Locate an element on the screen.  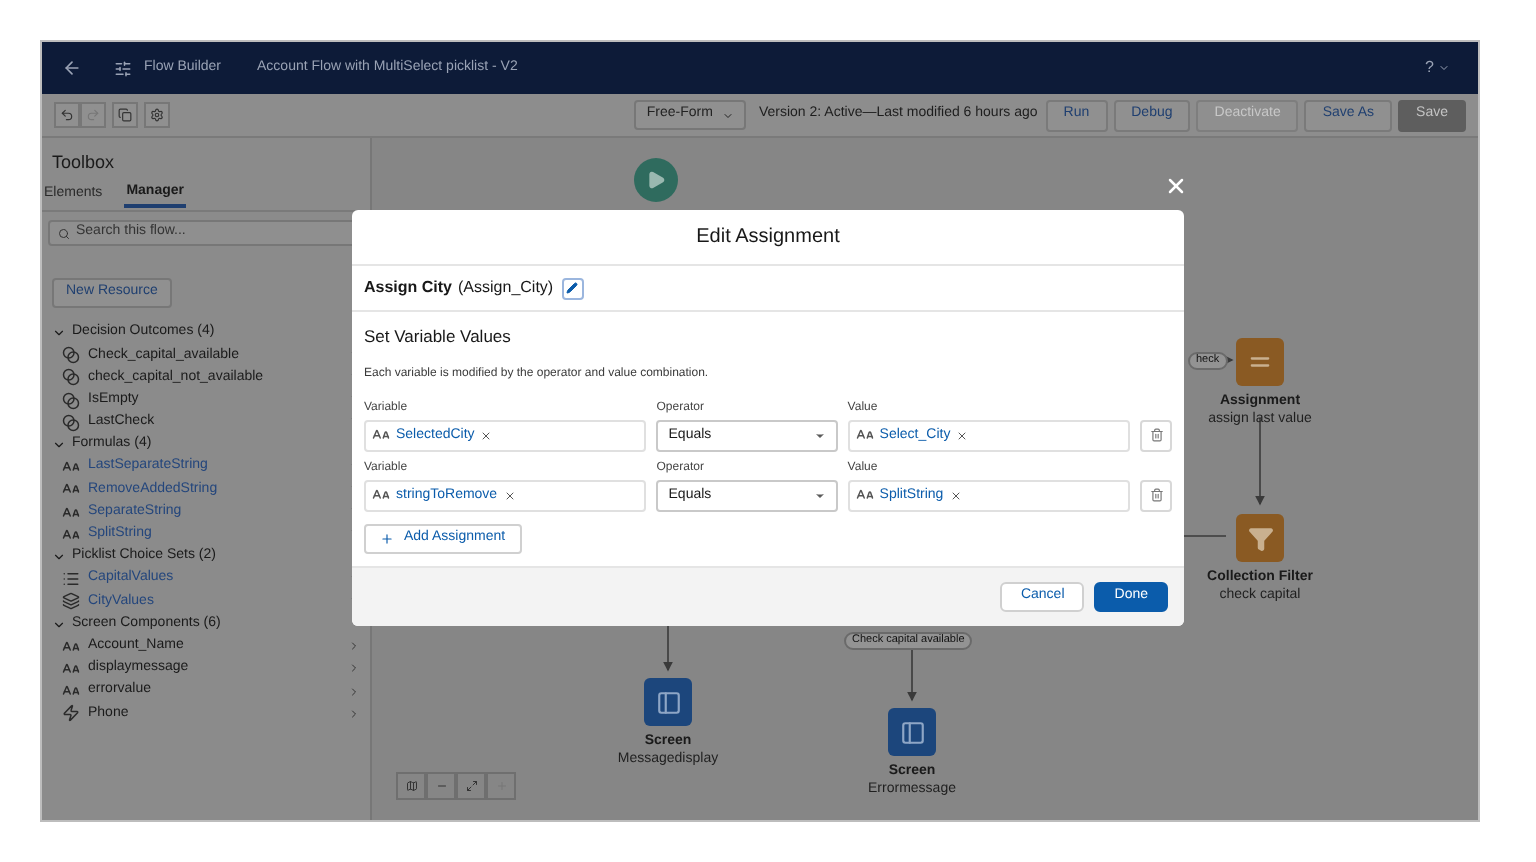
close-icon is located at coordinates (1176, 186).